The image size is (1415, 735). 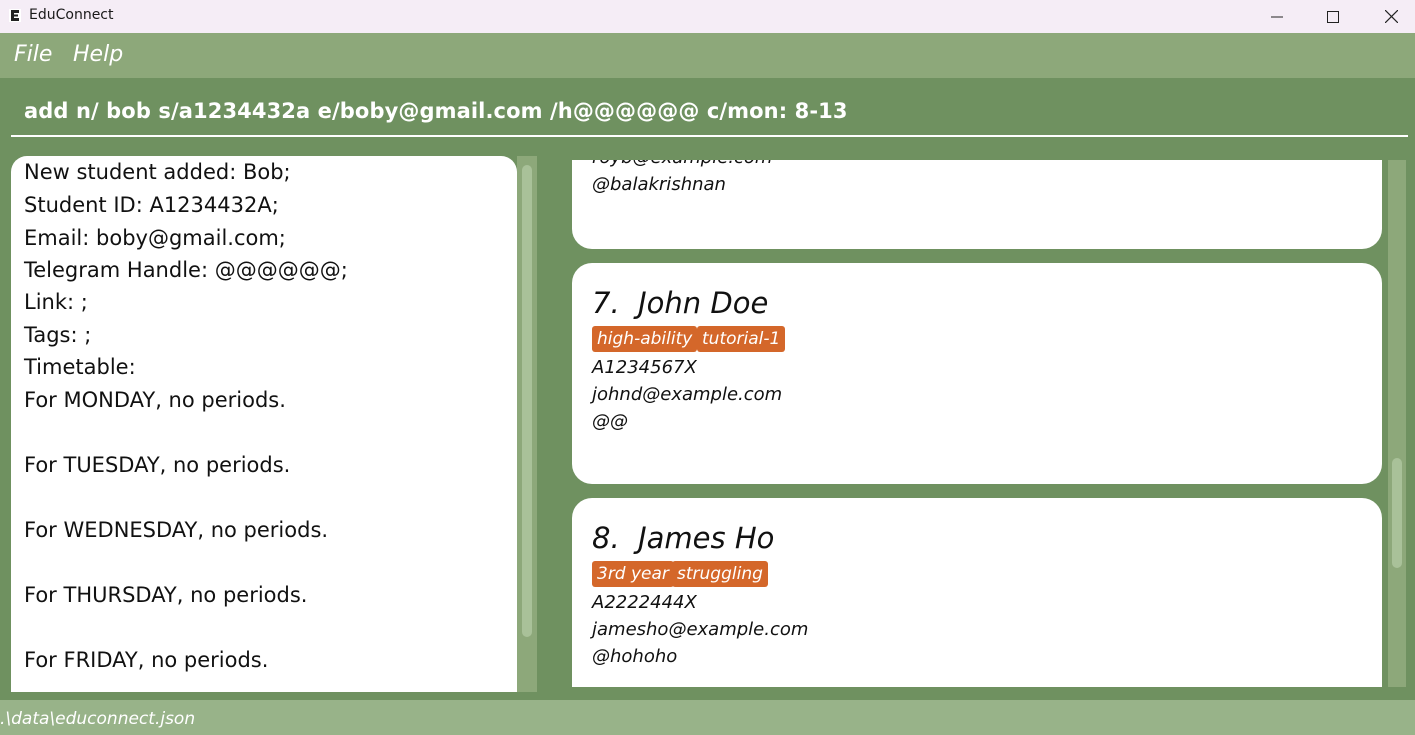 I want to click on student-name: 8. James Ho, so click(x=683, y=538).